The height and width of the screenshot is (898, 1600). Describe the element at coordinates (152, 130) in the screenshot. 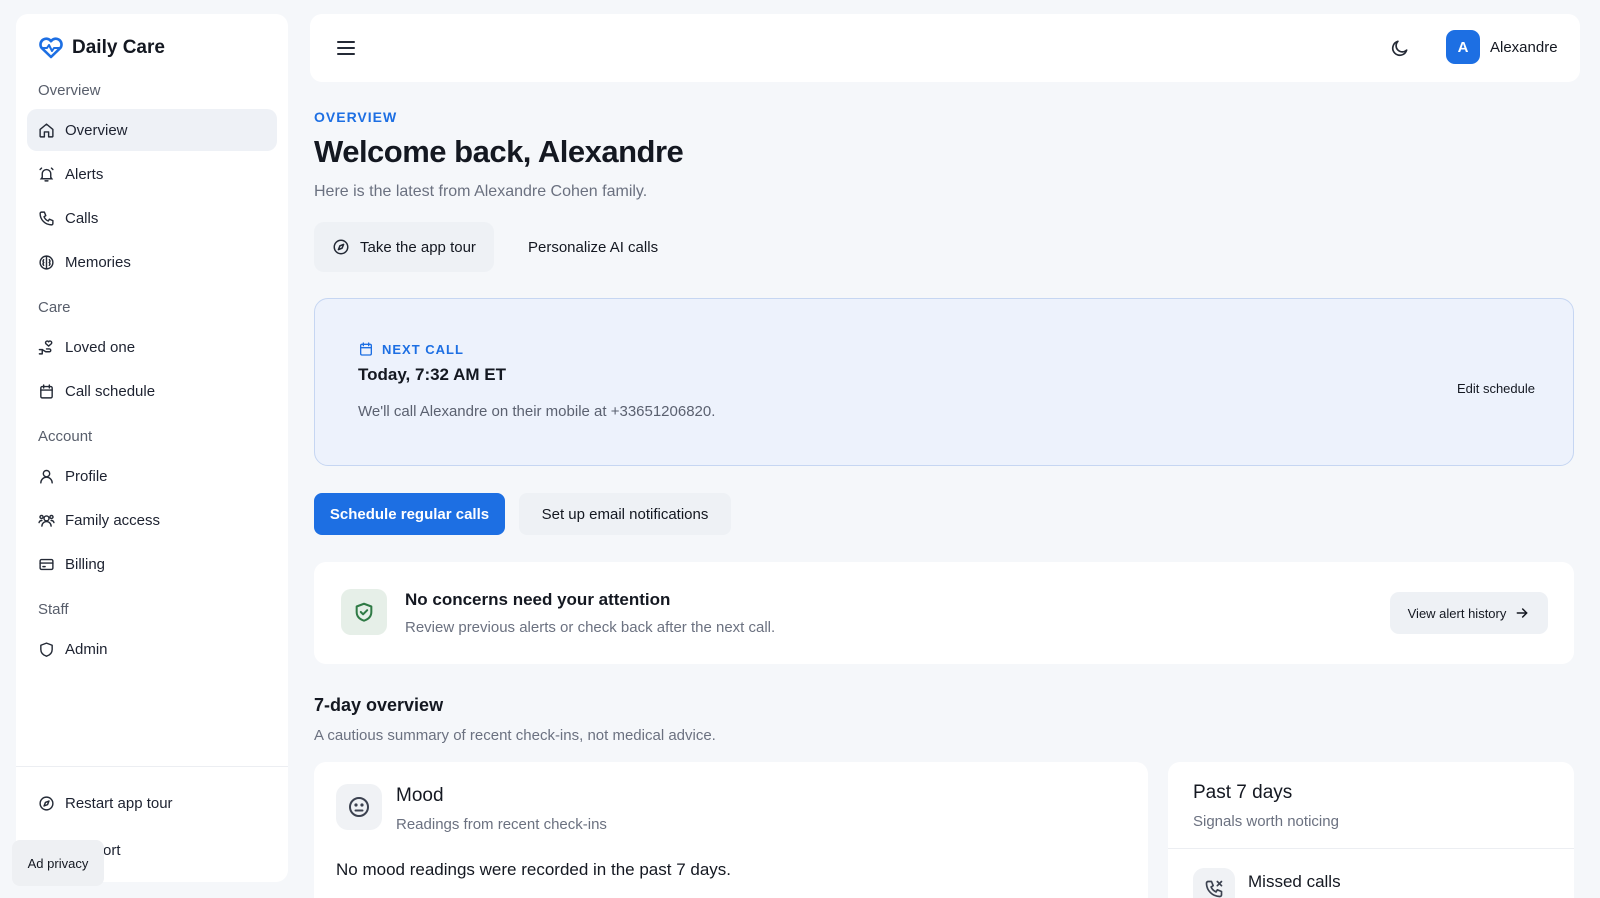

I see `sidebar-item-overview: Overview` at that location.